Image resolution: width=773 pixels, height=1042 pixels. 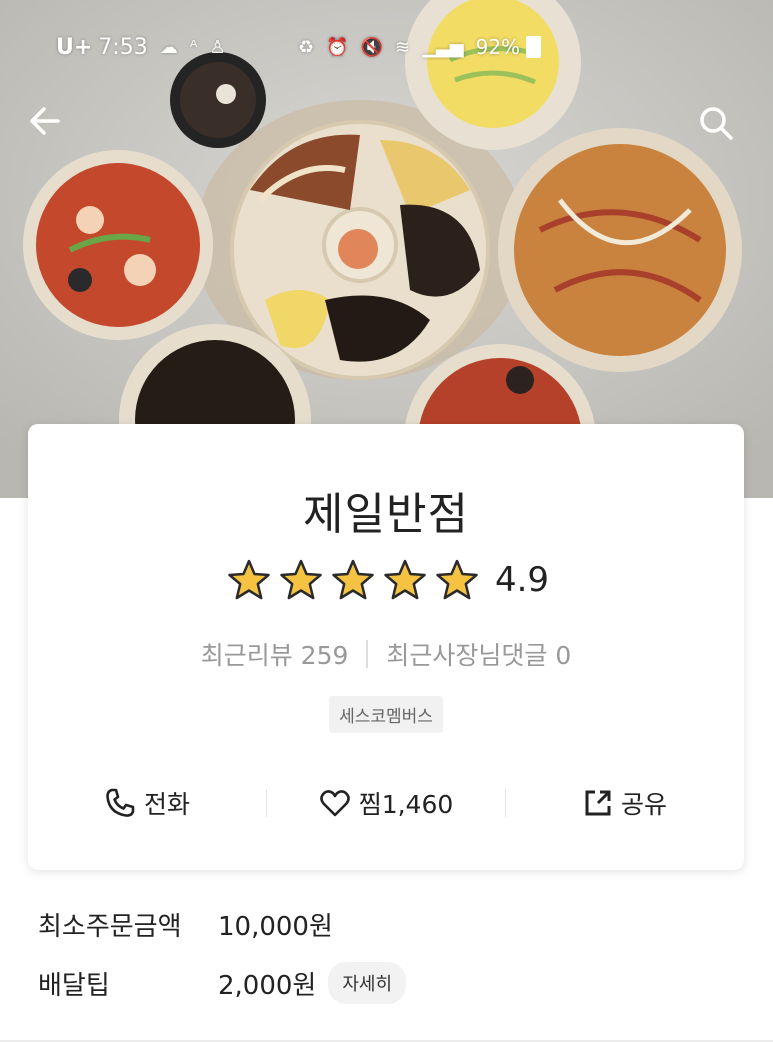 I want to click on divider, so click(x=367, y=654).